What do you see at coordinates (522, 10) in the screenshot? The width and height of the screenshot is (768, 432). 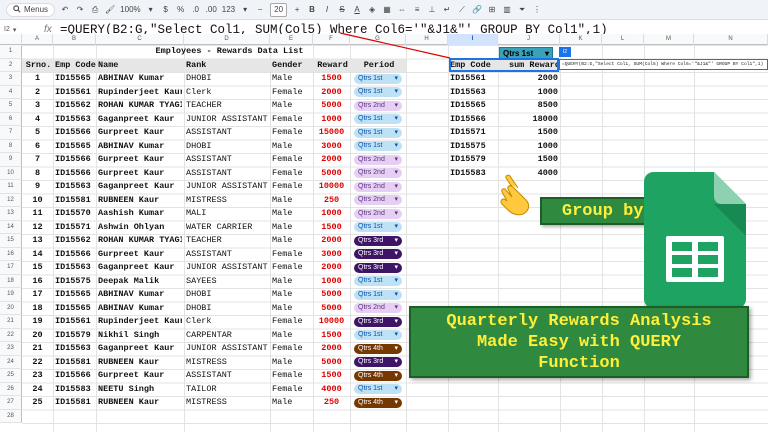 I see `filter-icon: ⏷` at bounding box center [522, 10].